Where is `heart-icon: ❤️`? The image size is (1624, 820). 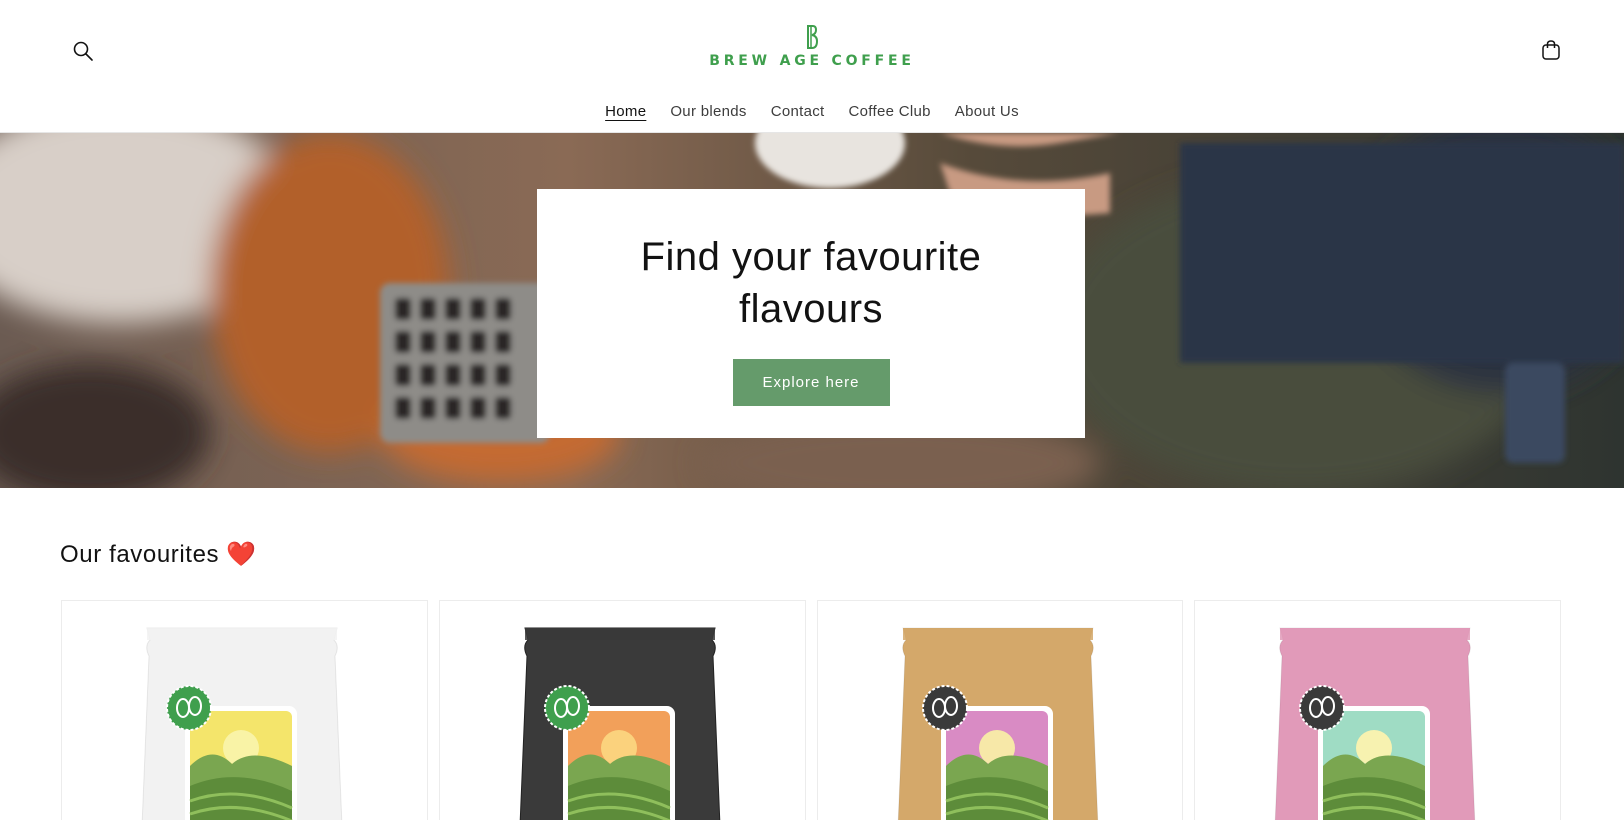
heart-icon: ❤️ is located at coordinates (241, 554).